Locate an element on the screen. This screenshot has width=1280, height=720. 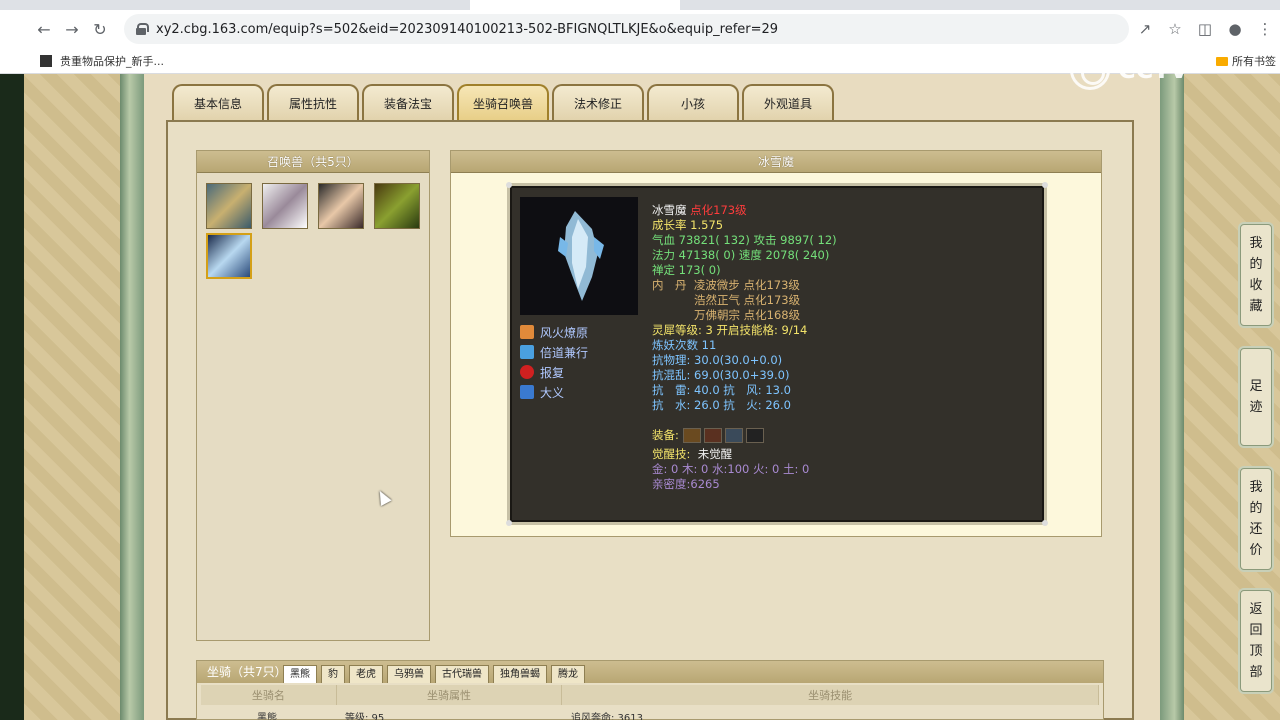
left-border is located at coordinates (132, 397).